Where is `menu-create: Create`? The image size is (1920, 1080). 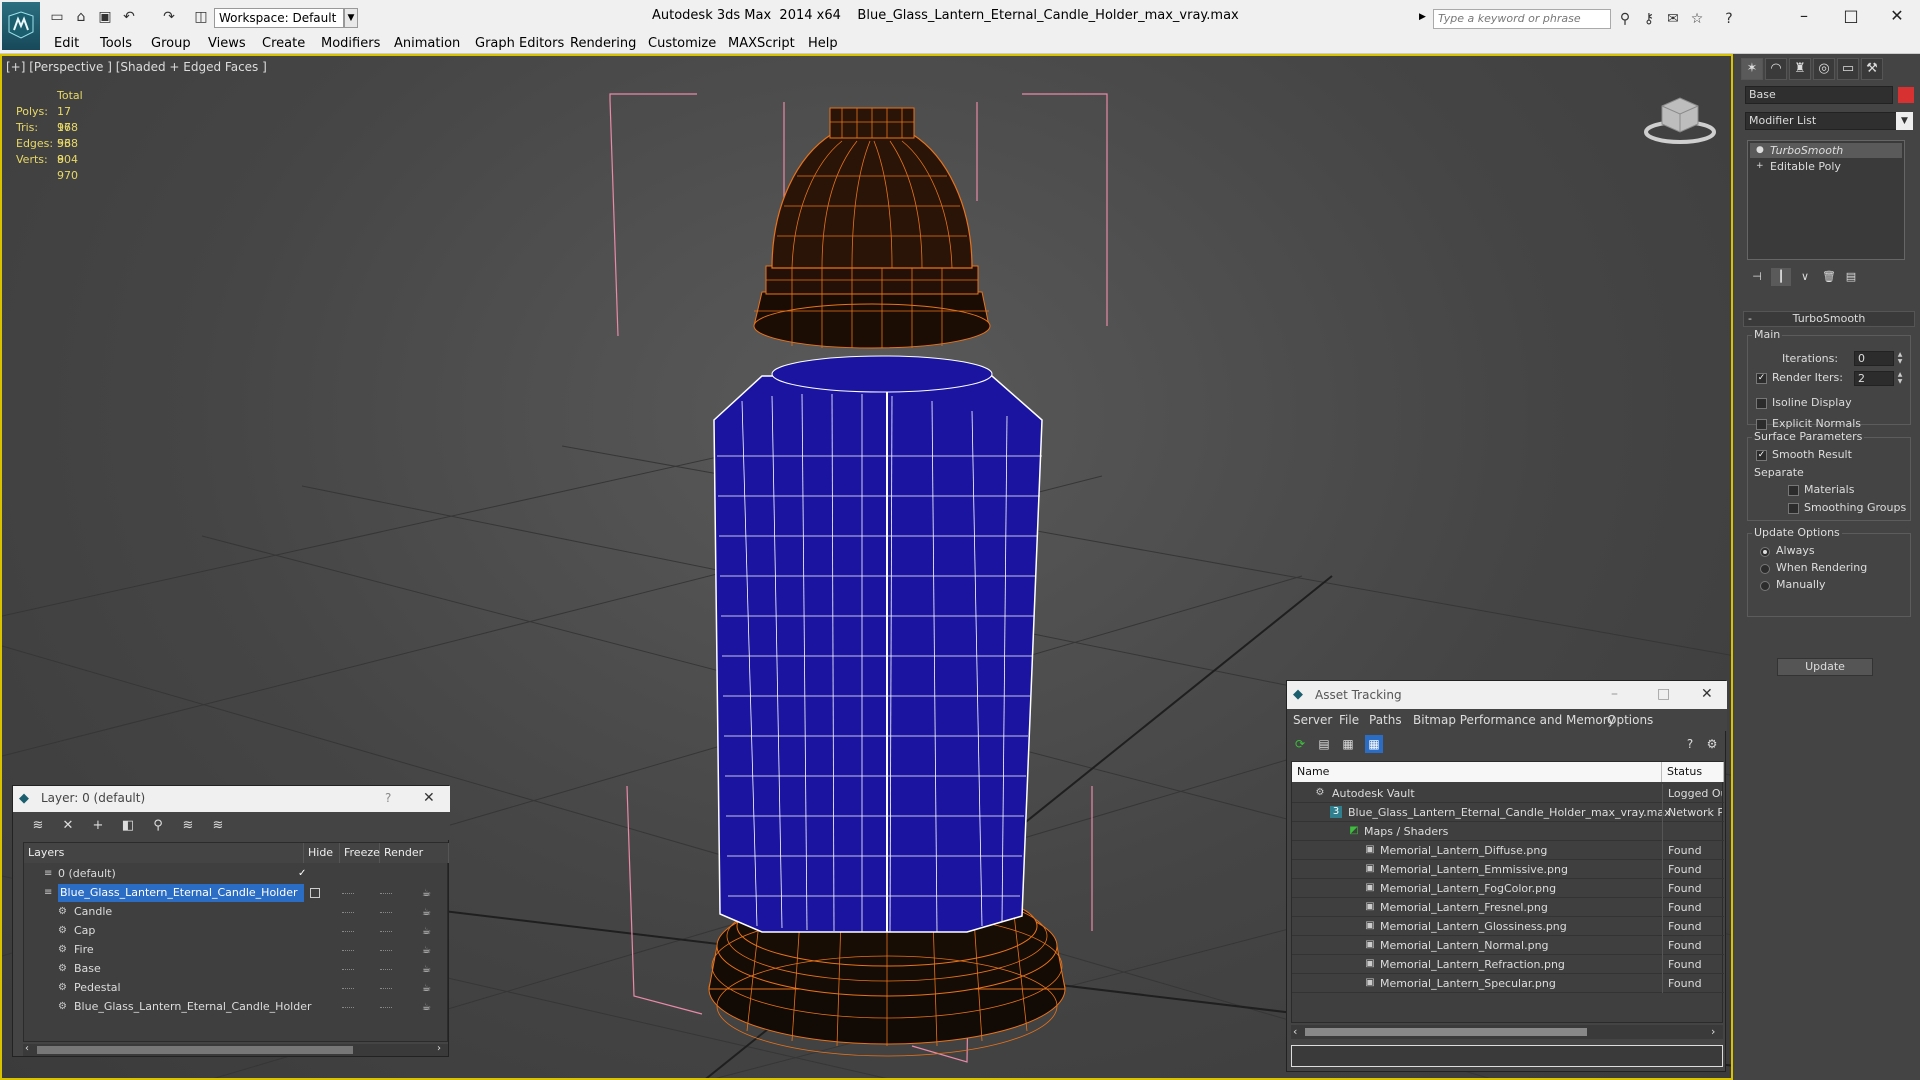
menu-create: Create is located at coordinates (283, 44).